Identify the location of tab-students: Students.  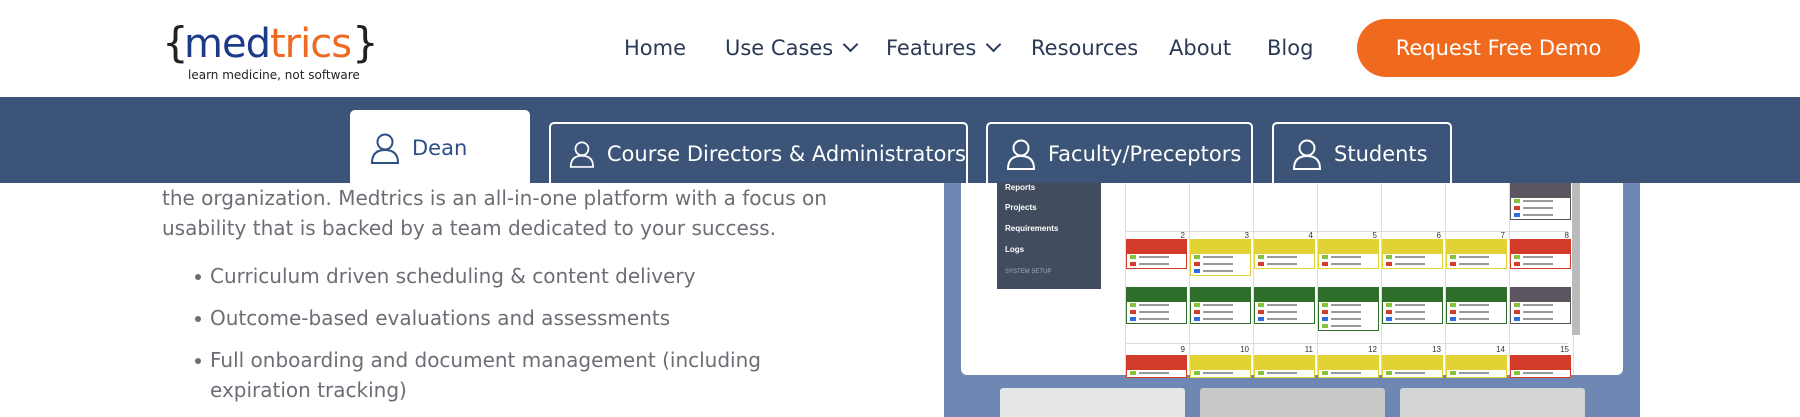
(1362, 152).